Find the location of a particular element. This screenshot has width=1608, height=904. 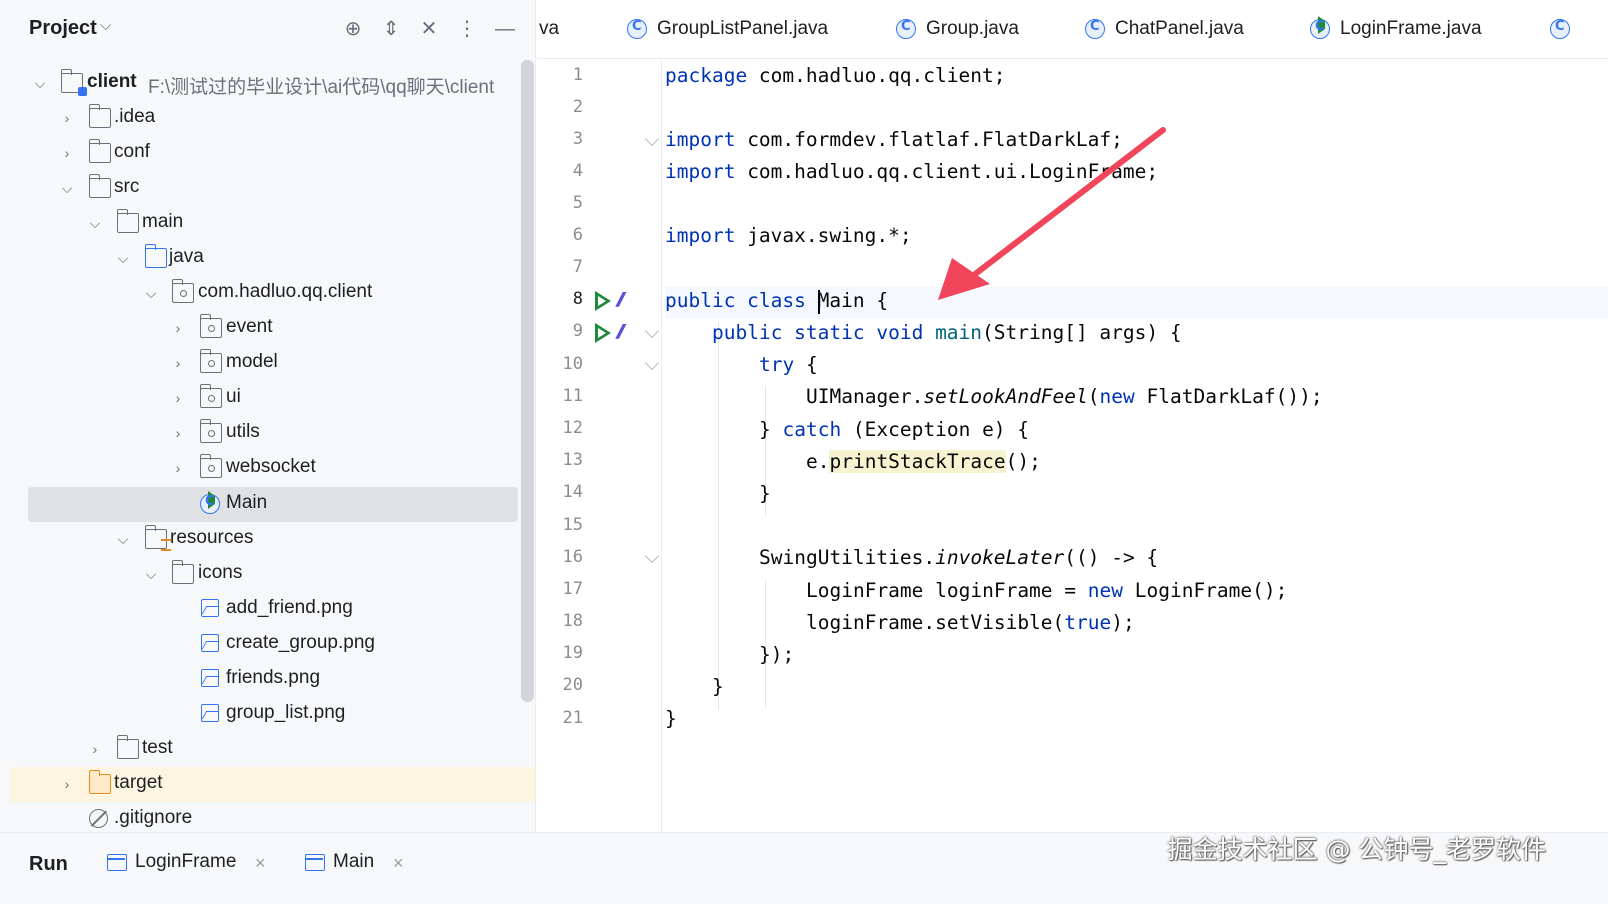

keyword: try is located at coordinates (777, 364).